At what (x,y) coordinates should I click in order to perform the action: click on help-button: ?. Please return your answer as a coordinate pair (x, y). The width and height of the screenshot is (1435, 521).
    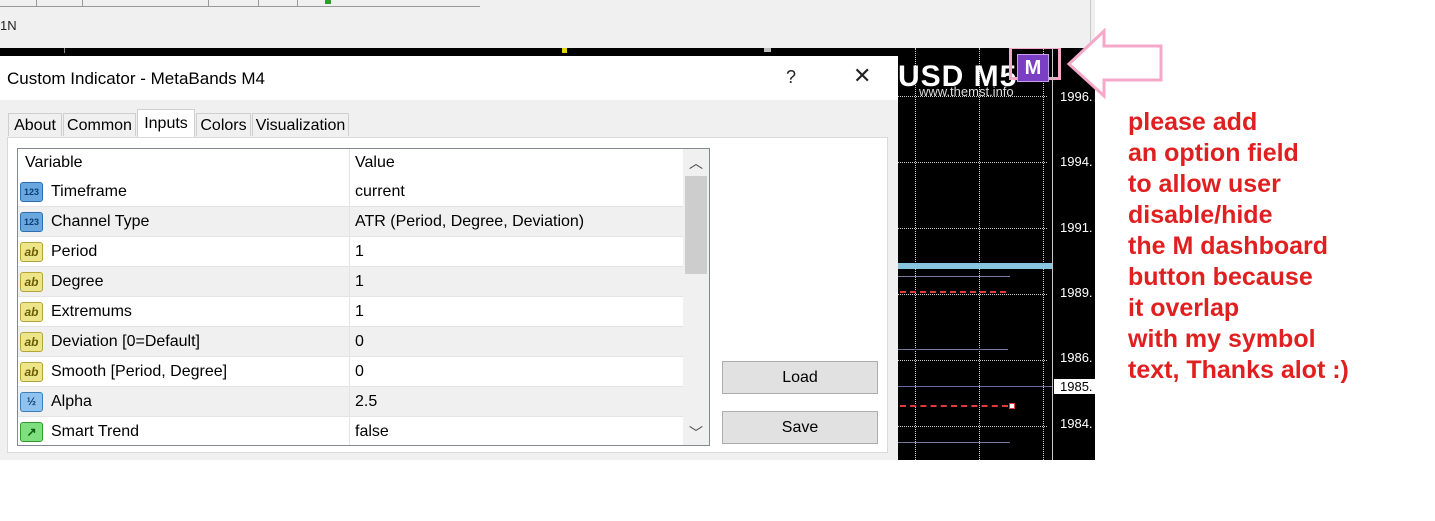
    Looking at the image, I should click on (791, 77).